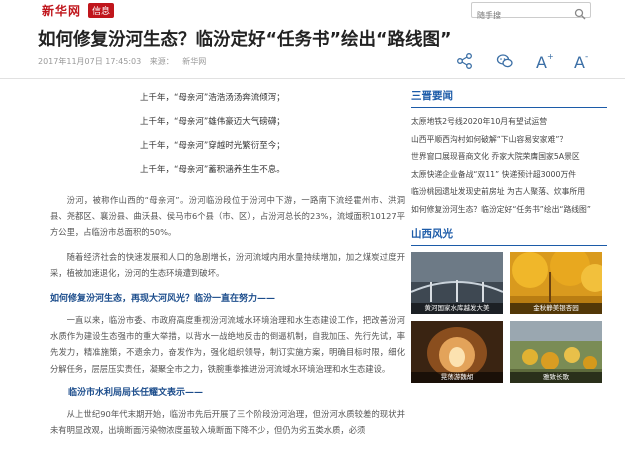 The image size is (625, 469). I want to click on article-meta: 2017年11月07日 17:45:03 来源： 新华网, so click(125, 61).